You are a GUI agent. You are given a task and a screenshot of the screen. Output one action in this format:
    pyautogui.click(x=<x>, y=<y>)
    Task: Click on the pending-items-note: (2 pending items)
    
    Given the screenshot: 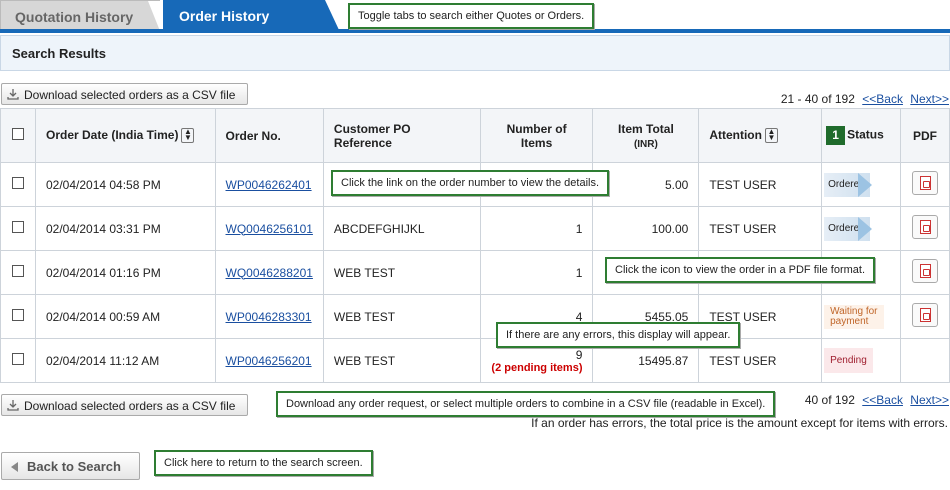 What is the action you would take?
    pyautogui.click(x=537, y=367)
    